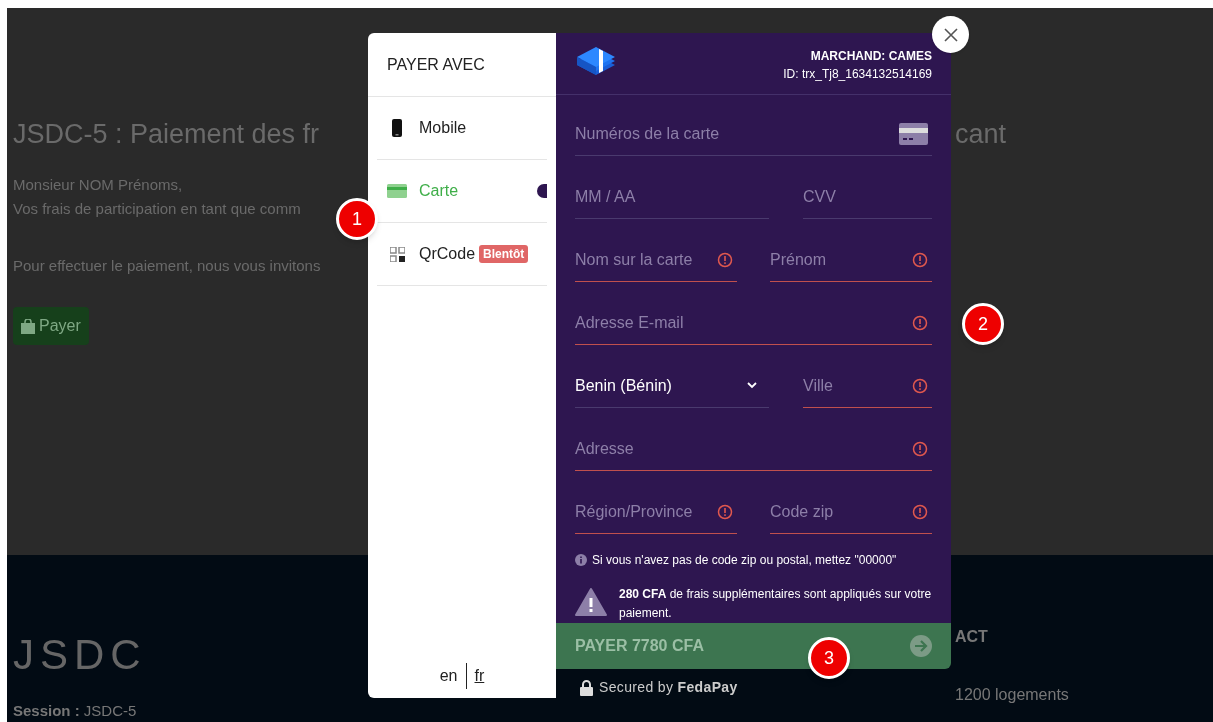  I want to click on country-select: Benin (Bénin), so click(672, 386).